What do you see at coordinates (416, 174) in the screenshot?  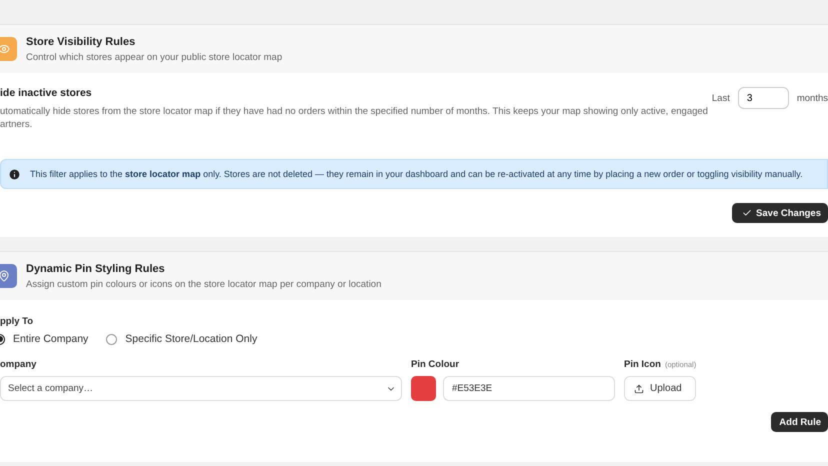 I see `info-text: This filter applies to the store locator map only. Stores are not deleted — they remain in your dashboard and can be re-activated at any time by placing a new order or toggling visibility manually.` at bounding box center [416, 174].